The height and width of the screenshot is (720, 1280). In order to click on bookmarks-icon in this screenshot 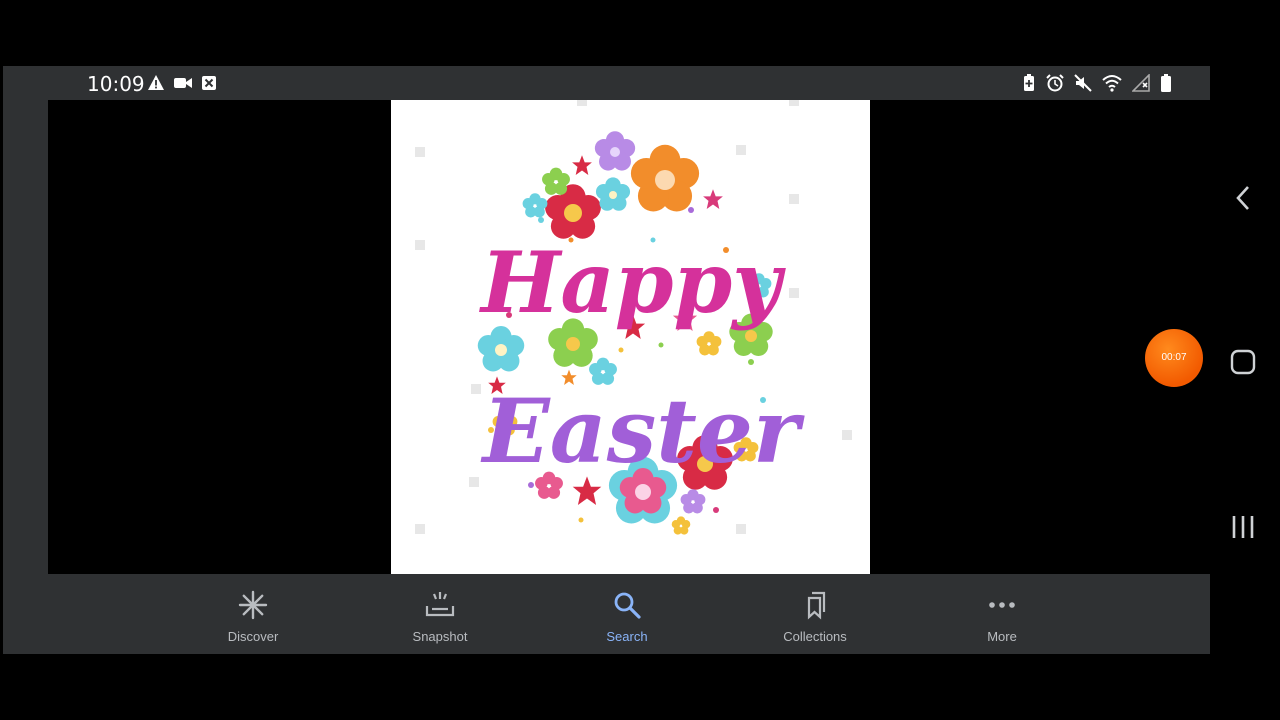, I will do `click(816, 605)`.